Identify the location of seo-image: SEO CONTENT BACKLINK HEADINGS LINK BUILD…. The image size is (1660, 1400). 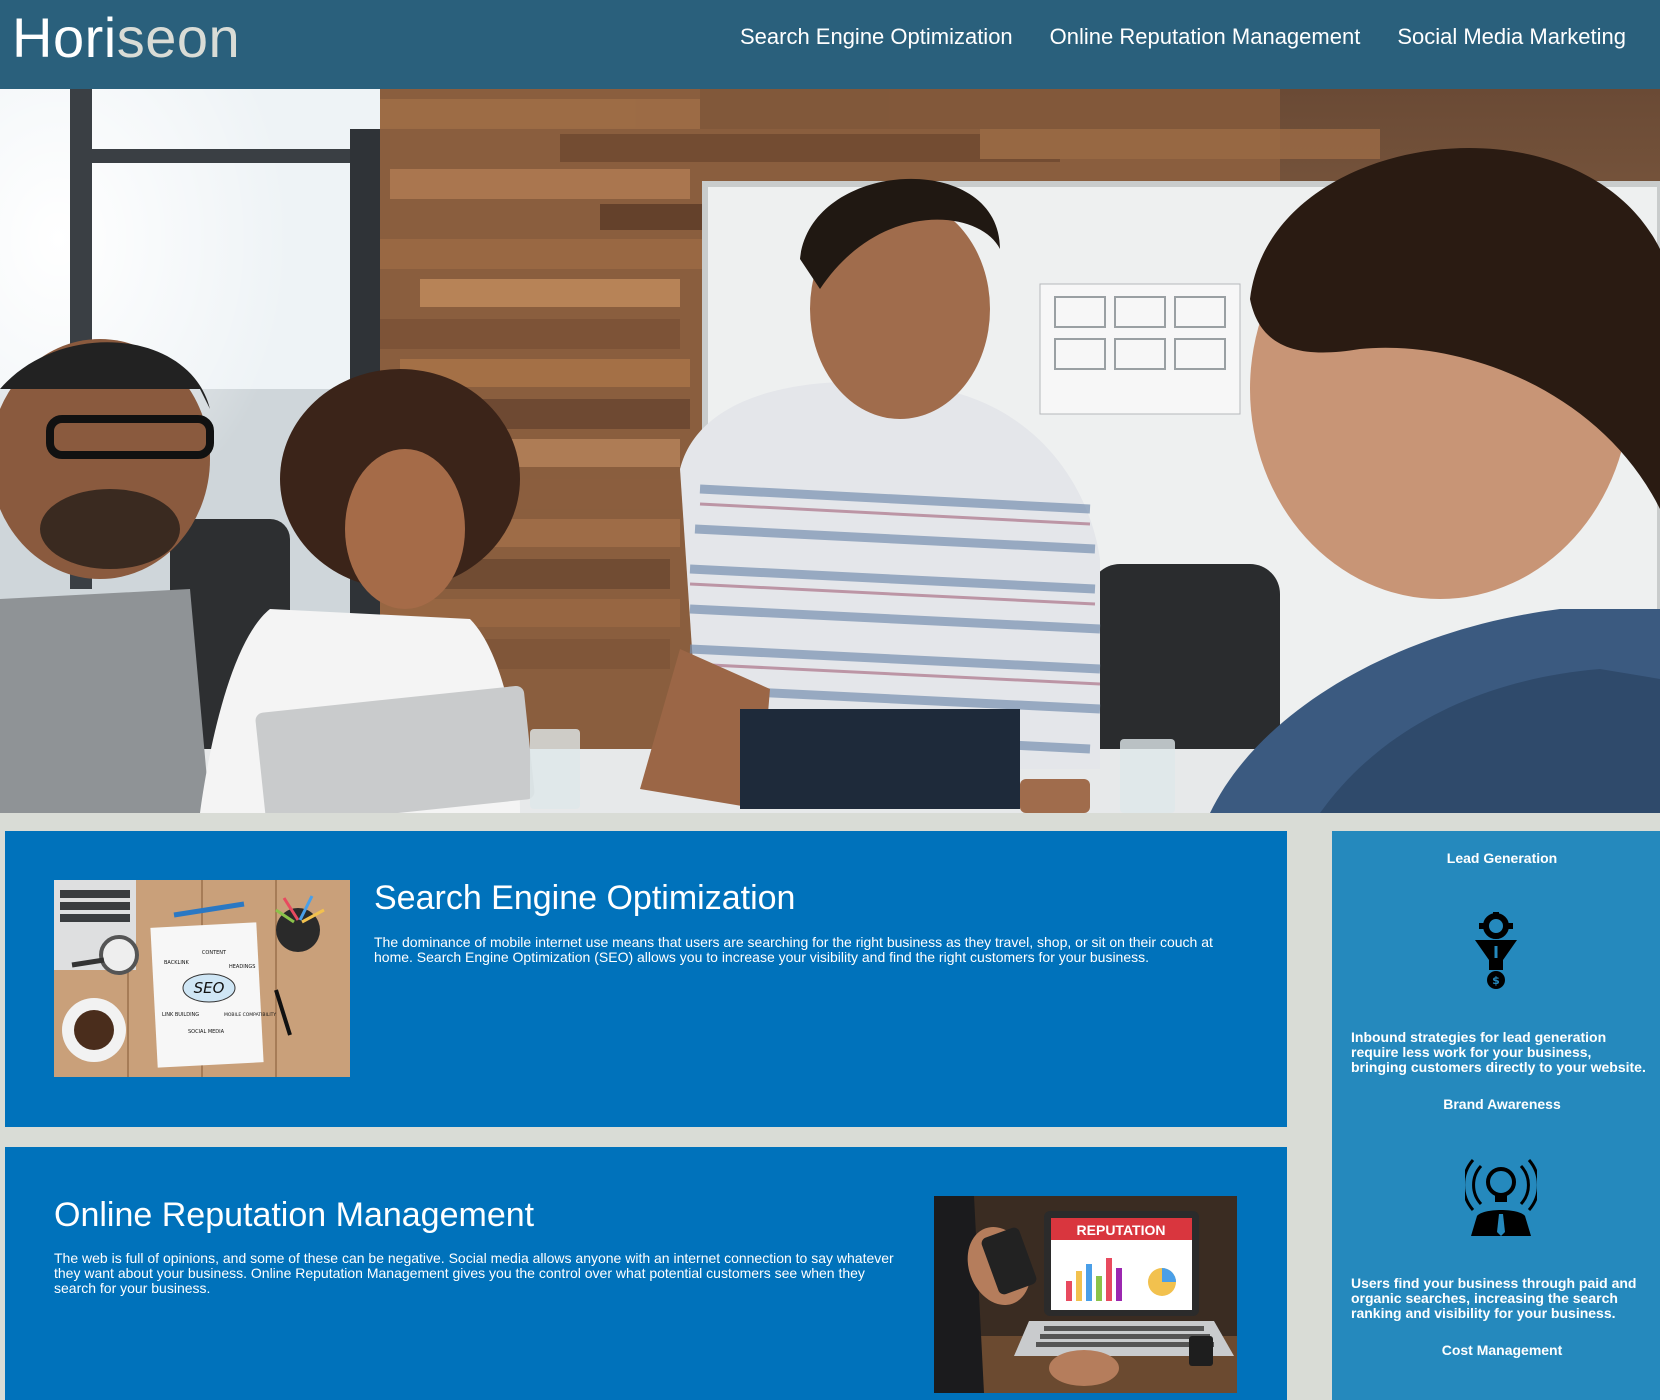
(202, 978).